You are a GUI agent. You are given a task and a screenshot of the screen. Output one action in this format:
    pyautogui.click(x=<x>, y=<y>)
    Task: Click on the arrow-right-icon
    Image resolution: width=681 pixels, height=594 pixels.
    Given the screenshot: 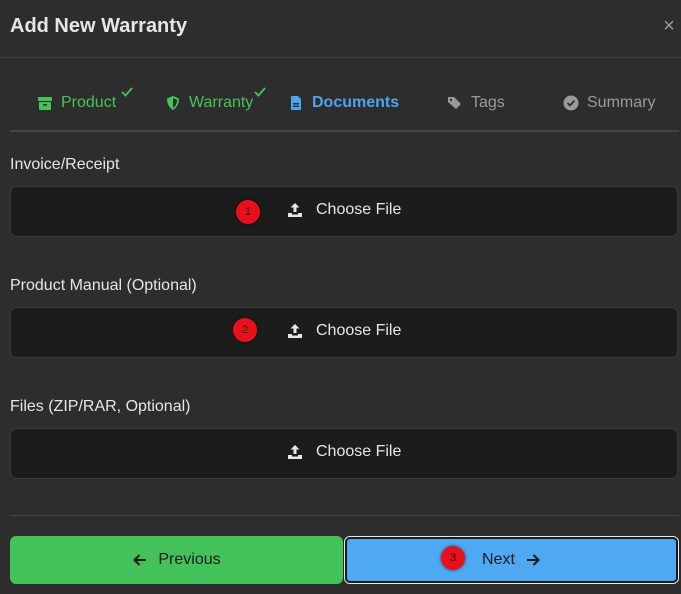 What is the action you would take?
    pyautogui.click(x=533, y=560)
    